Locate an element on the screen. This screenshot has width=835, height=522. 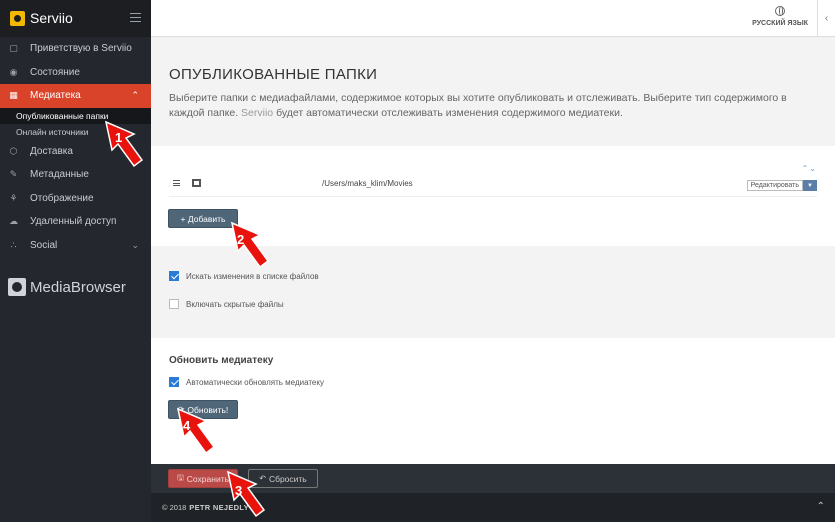
drag-handle-icon is located at coordinates (176, 183).